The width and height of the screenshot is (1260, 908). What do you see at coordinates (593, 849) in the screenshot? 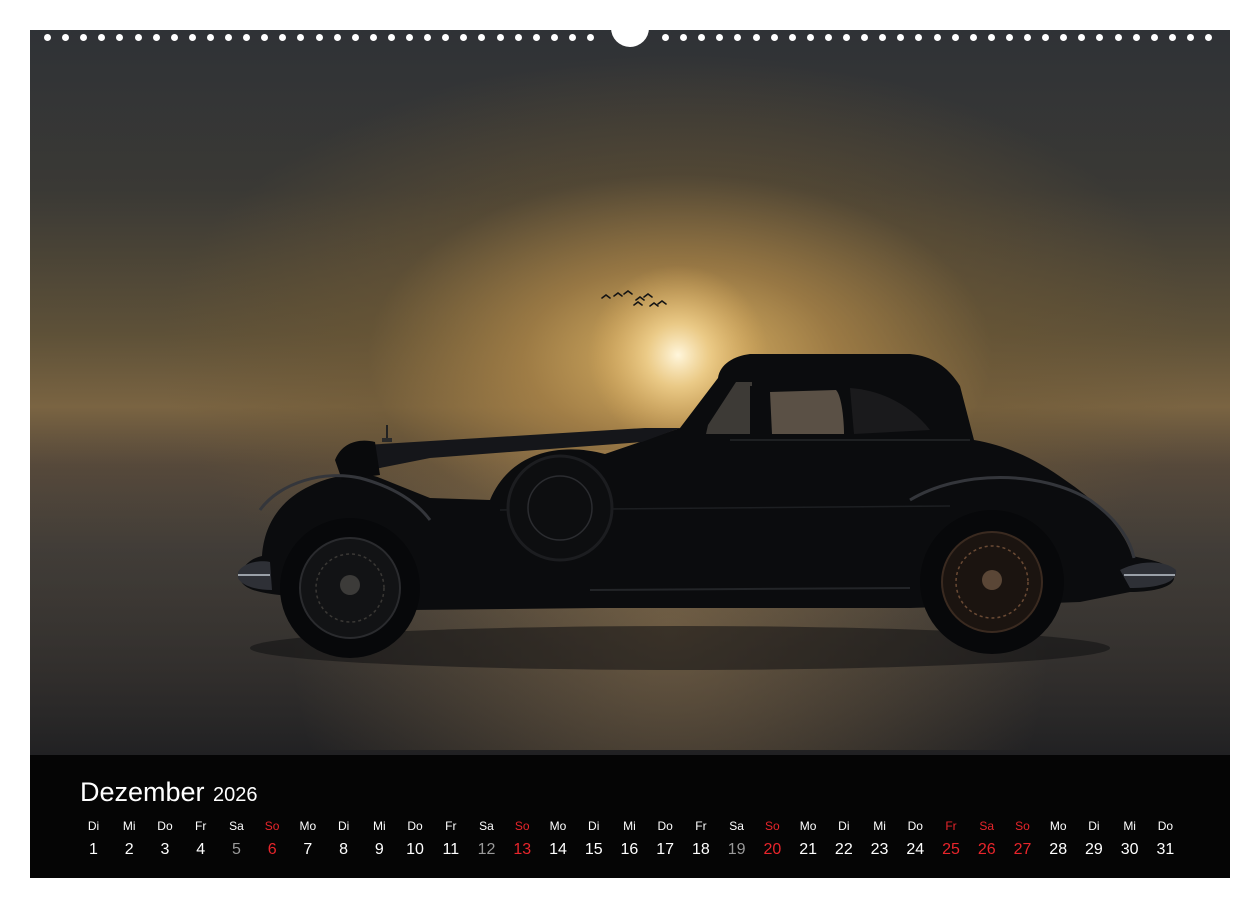
I see `date-number: 15` at bounding box center [593, 849].